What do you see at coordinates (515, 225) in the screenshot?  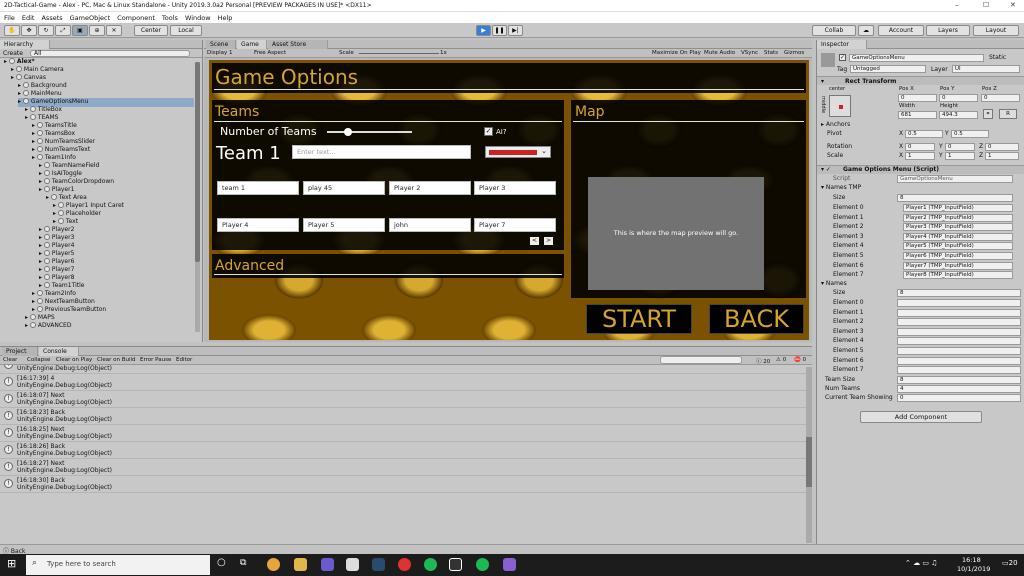 I see `player-field-8: Player 7` at bounding box center [515, 225].